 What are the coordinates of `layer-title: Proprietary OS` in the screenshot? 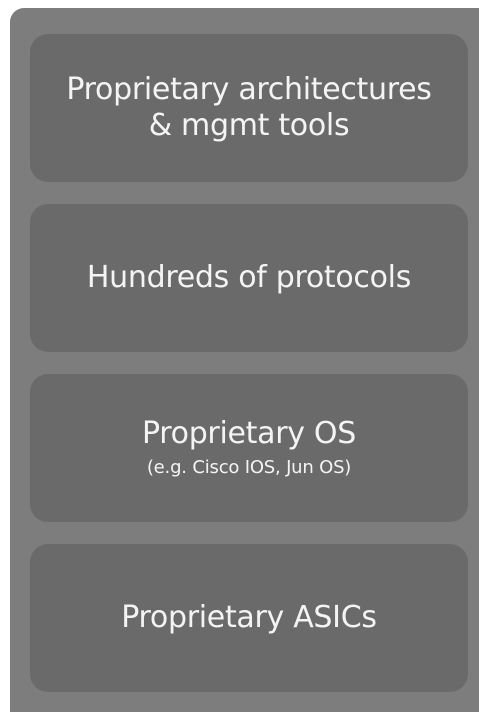 It's located at (249, 433).